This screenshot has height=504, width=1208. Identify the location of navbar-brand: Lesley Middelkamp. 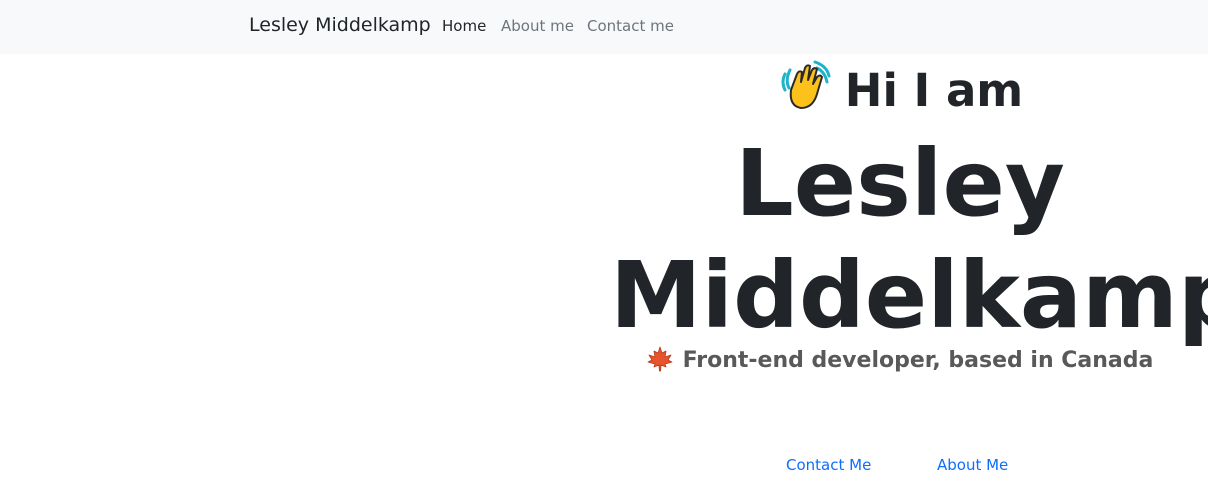
(340, 25).